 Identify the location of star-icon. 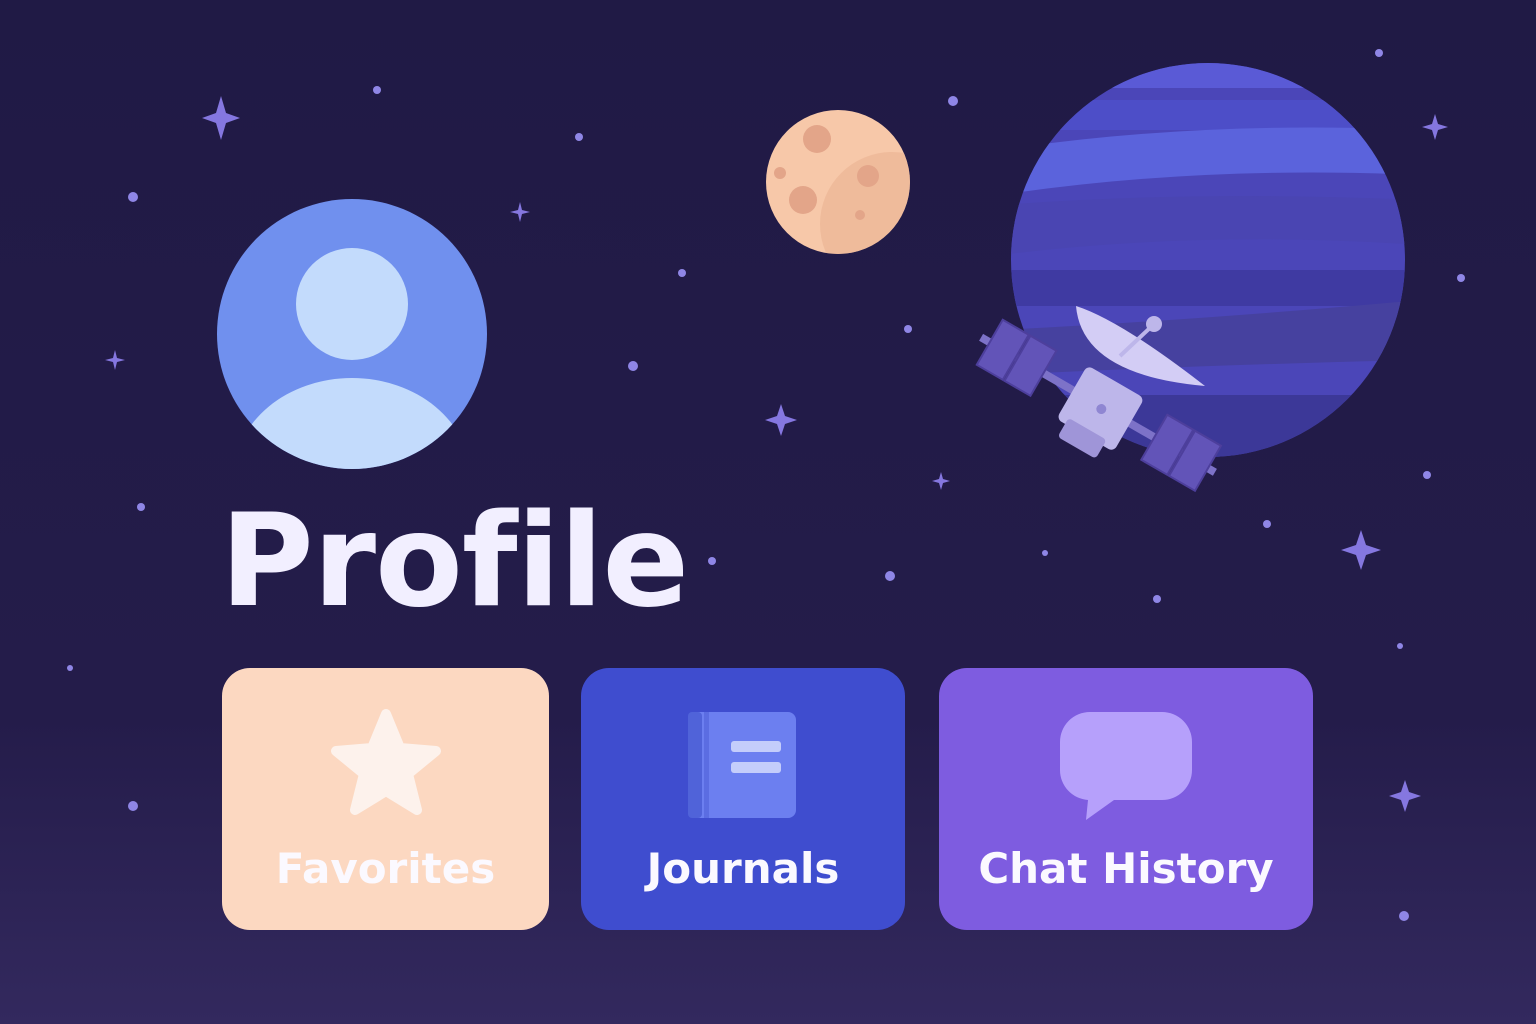
(385, 762).